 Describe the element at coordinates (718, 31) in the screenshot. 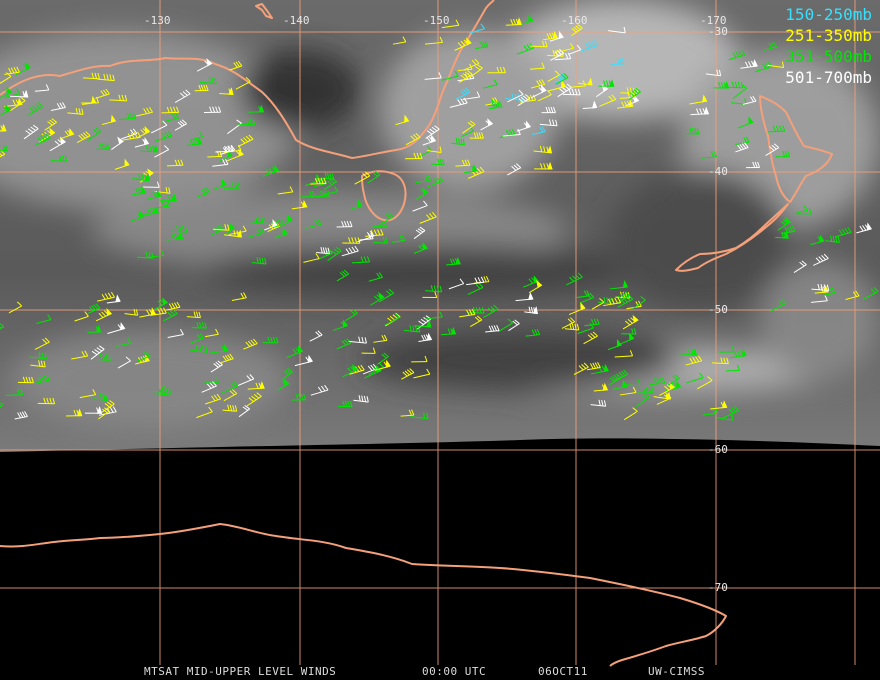

I see `lat-label: -30` at that location.